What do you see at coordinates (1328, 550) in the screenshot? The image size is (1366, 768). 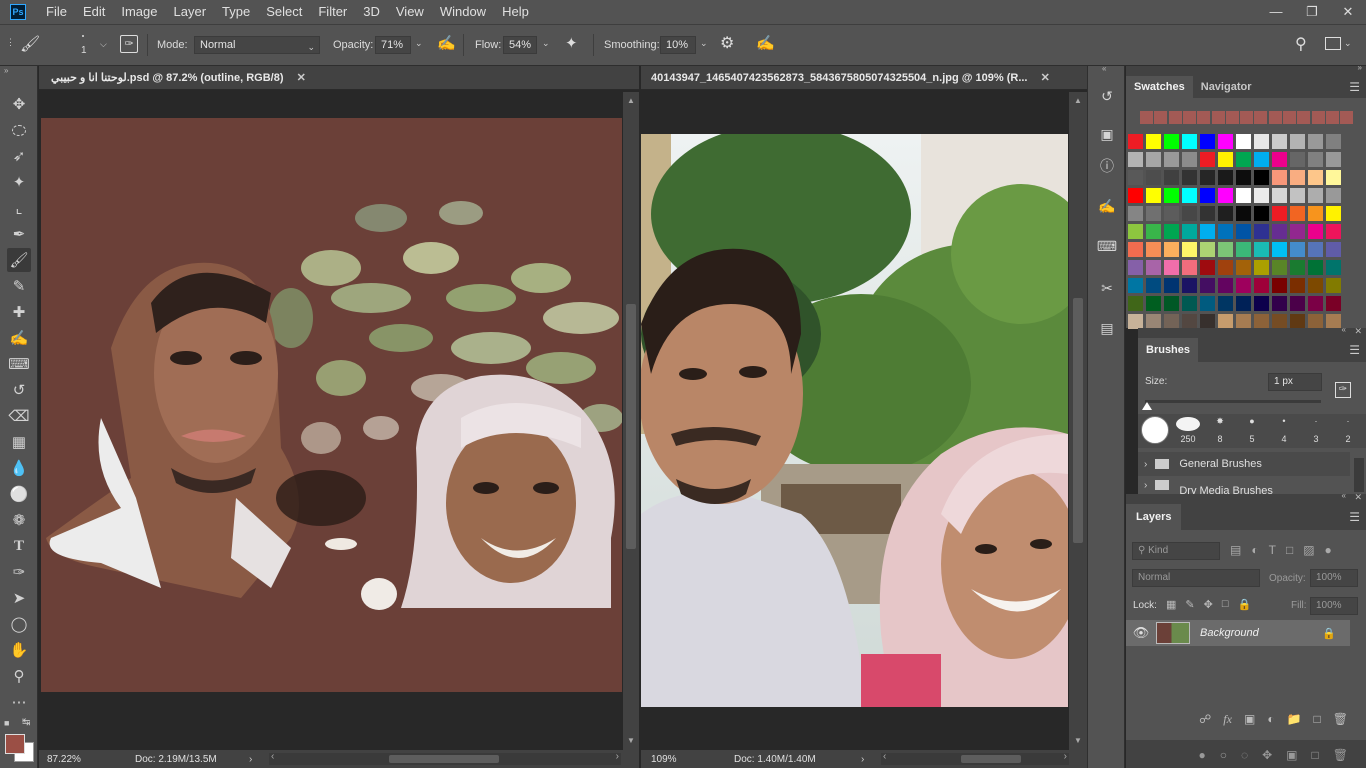 I see `filter-toggle-icon: ●` at bounding box center [1328, 550].